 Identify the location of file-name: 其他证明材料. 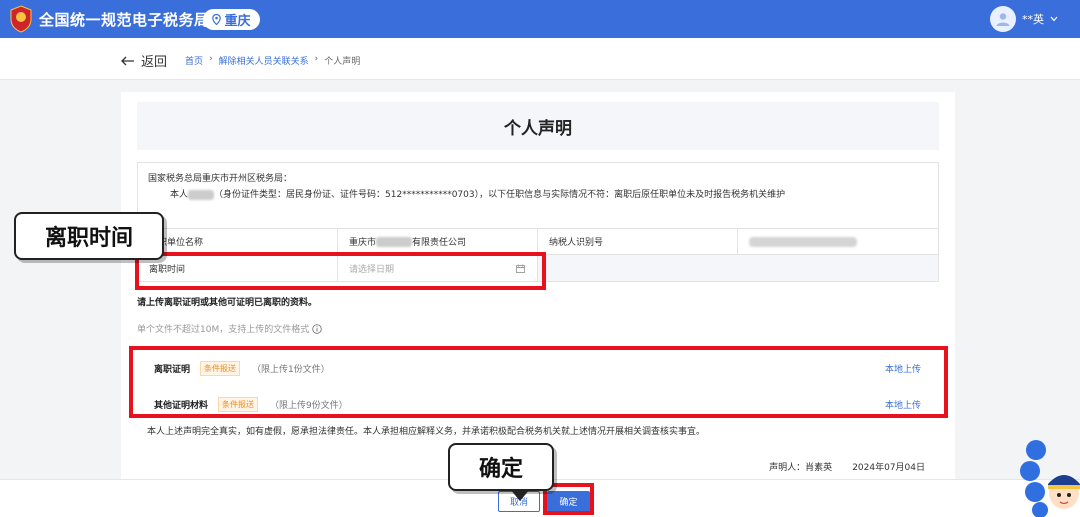
(181, 405).